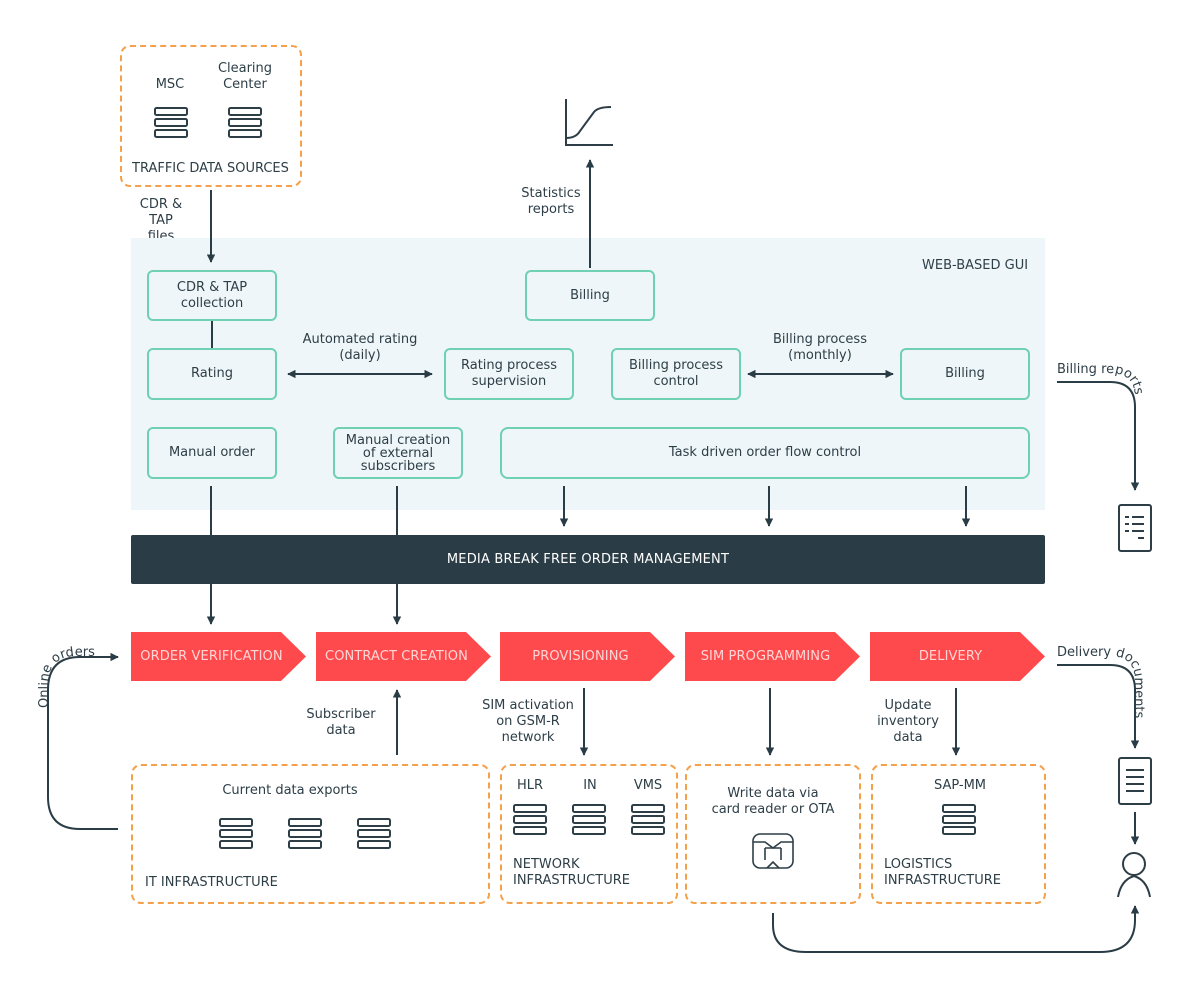 The height and width of the screenshot is (1000, 1200). Describe the element at coordinates (1134, 875) in the screenshot. I see `person-icon` at that location.